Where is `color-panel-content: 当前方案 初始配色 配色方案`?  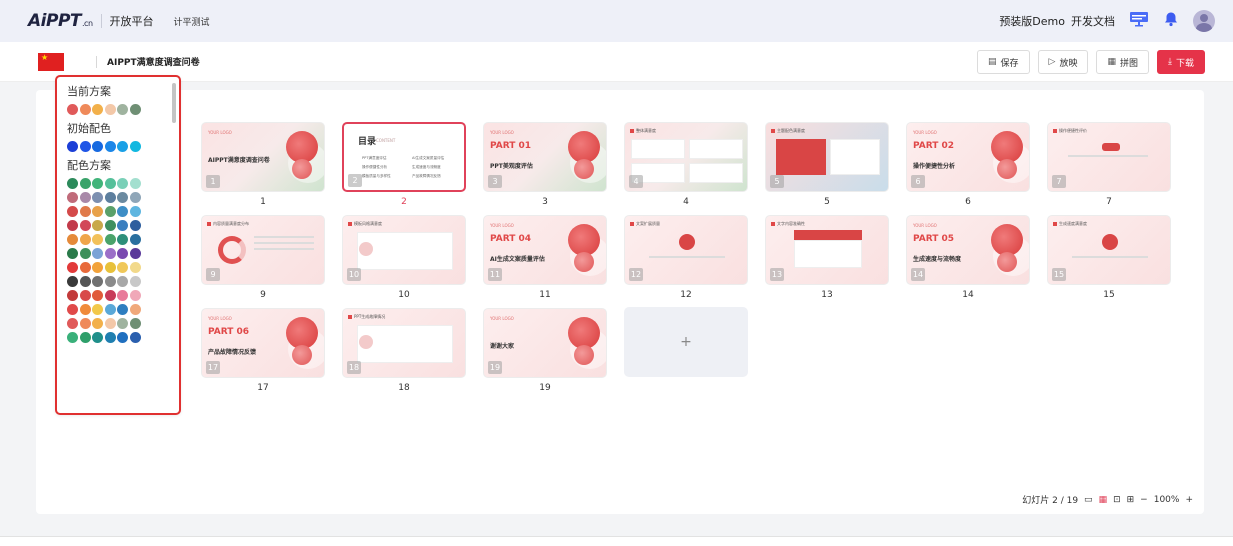
color-panel-content: 当前方案 初始配色 配色方案 is located at coordinates (122, 217).